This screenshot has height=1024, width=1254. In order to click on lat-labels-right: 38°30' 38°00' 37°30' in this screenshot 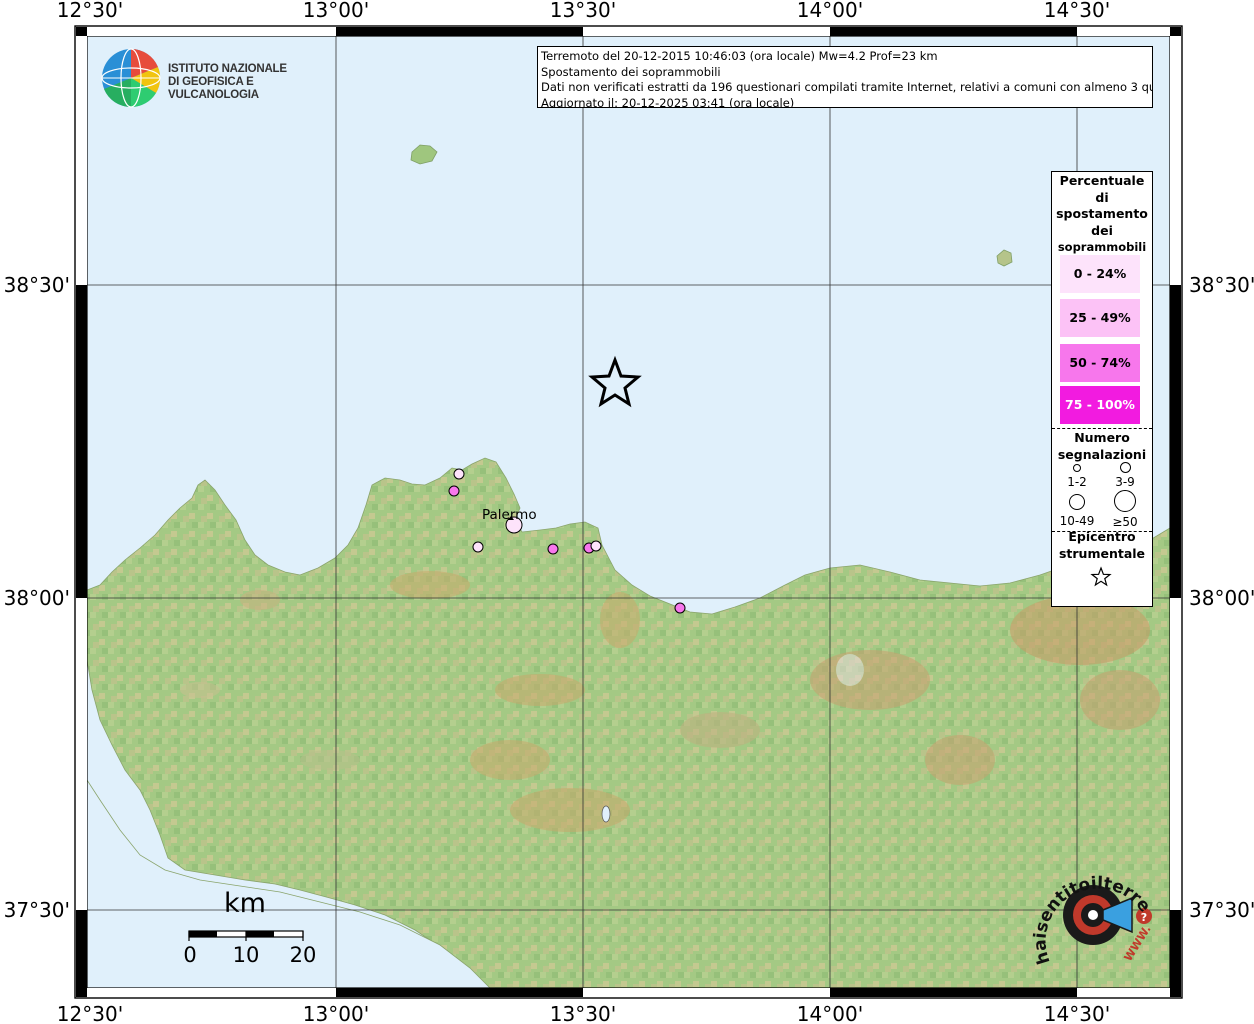, I will do `click(1221, 597)`.